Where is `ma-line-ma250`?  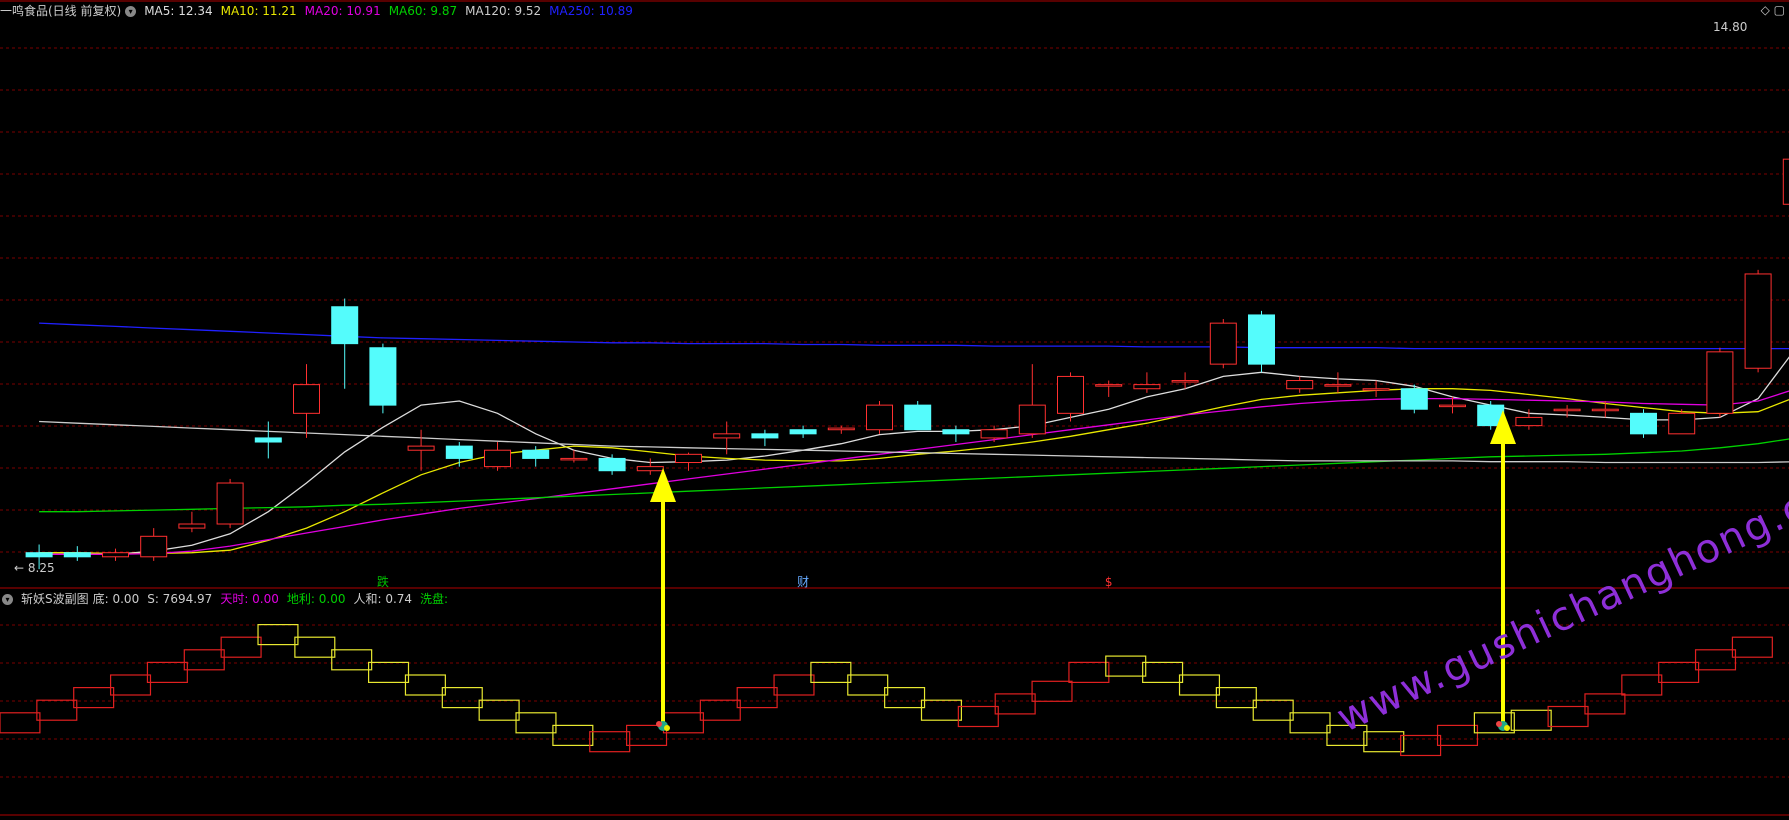 ma-line-ma250 is located at coordinates (914, 336).